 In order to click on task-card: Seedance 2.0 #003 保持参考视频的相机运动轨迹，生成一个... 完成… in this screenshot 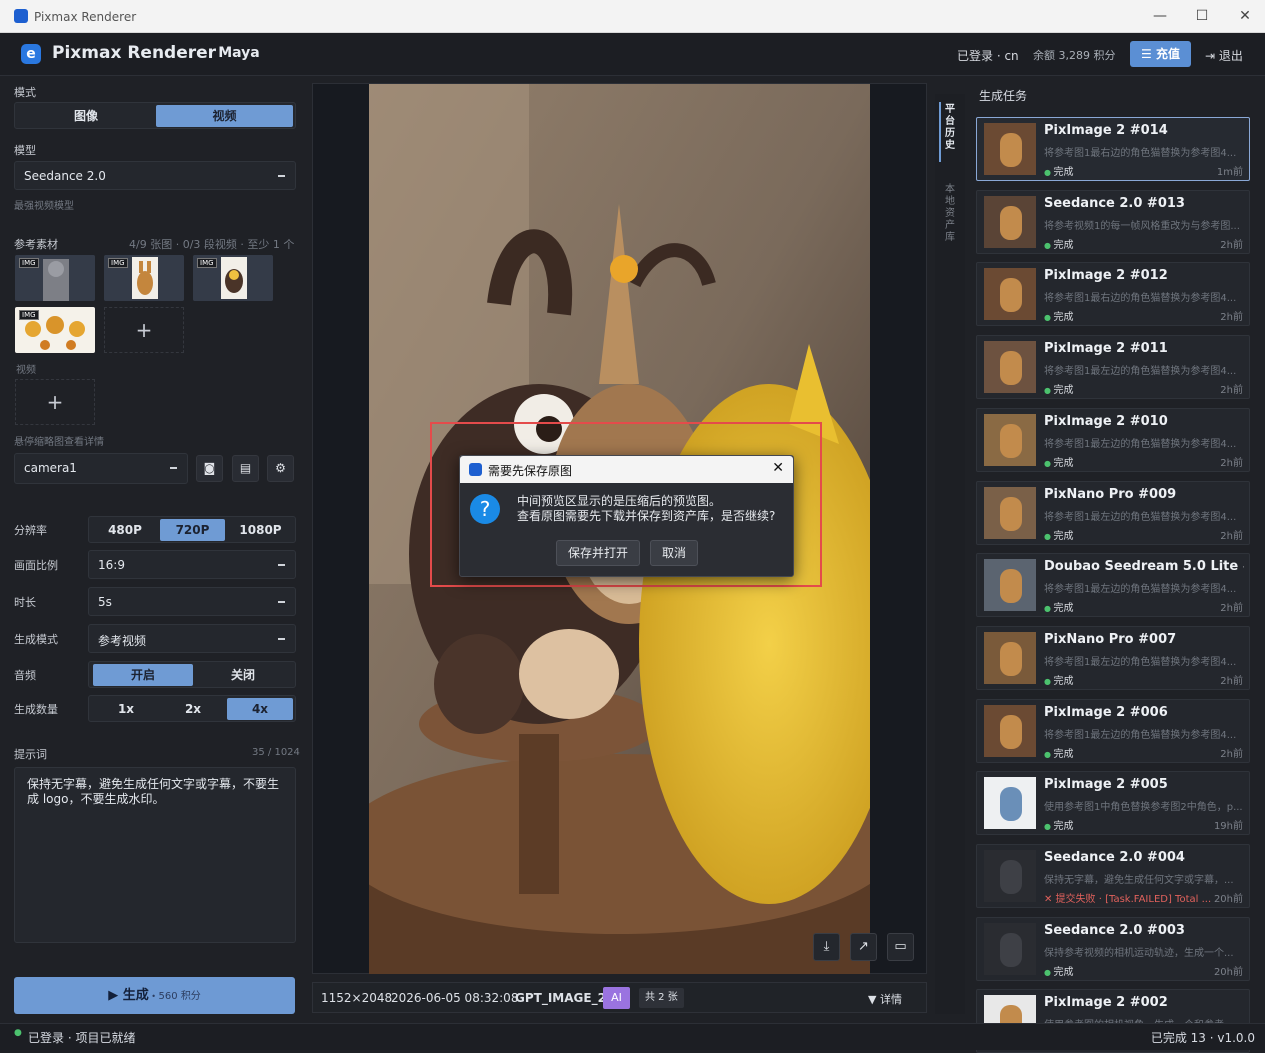, I will do `click(1113, 948)`.